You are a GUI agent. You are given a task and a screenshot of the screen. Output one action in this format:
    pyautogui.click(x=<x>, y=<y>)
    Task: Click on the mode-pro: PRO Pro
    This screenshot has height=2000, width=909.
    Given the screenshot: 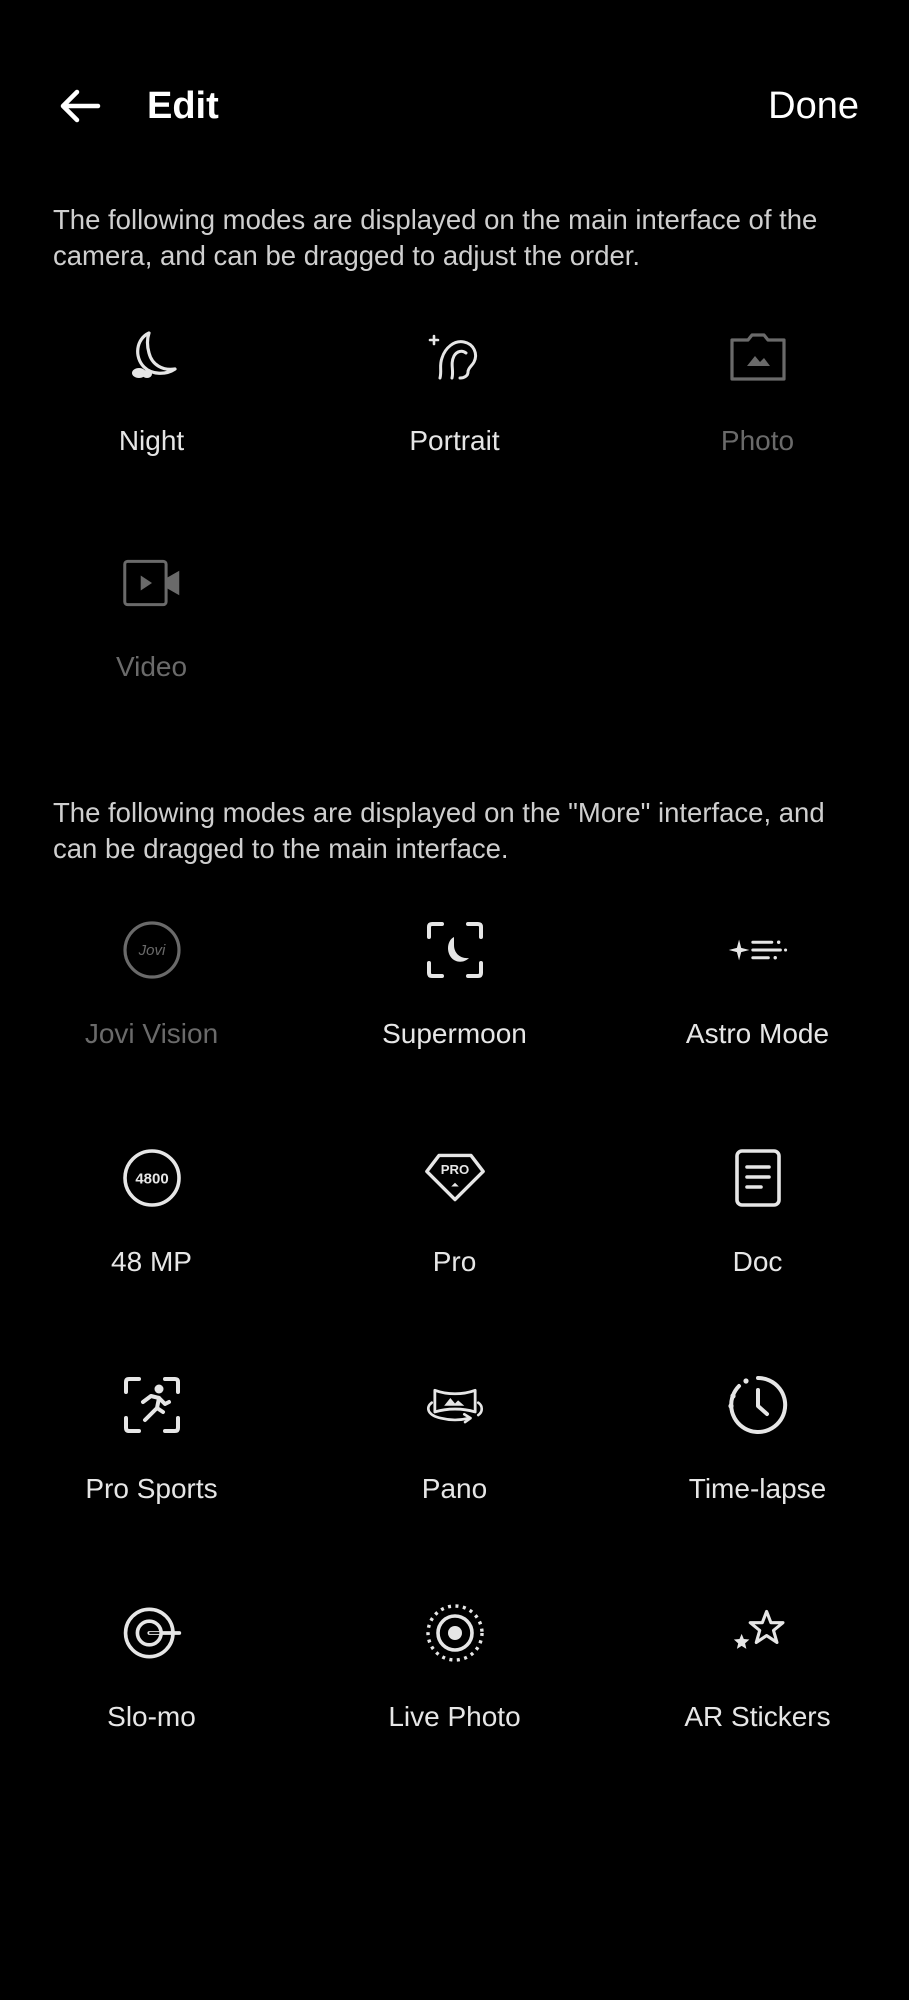 What is the action you would take?
    pyautogui.click(x=454, y=1238)
    